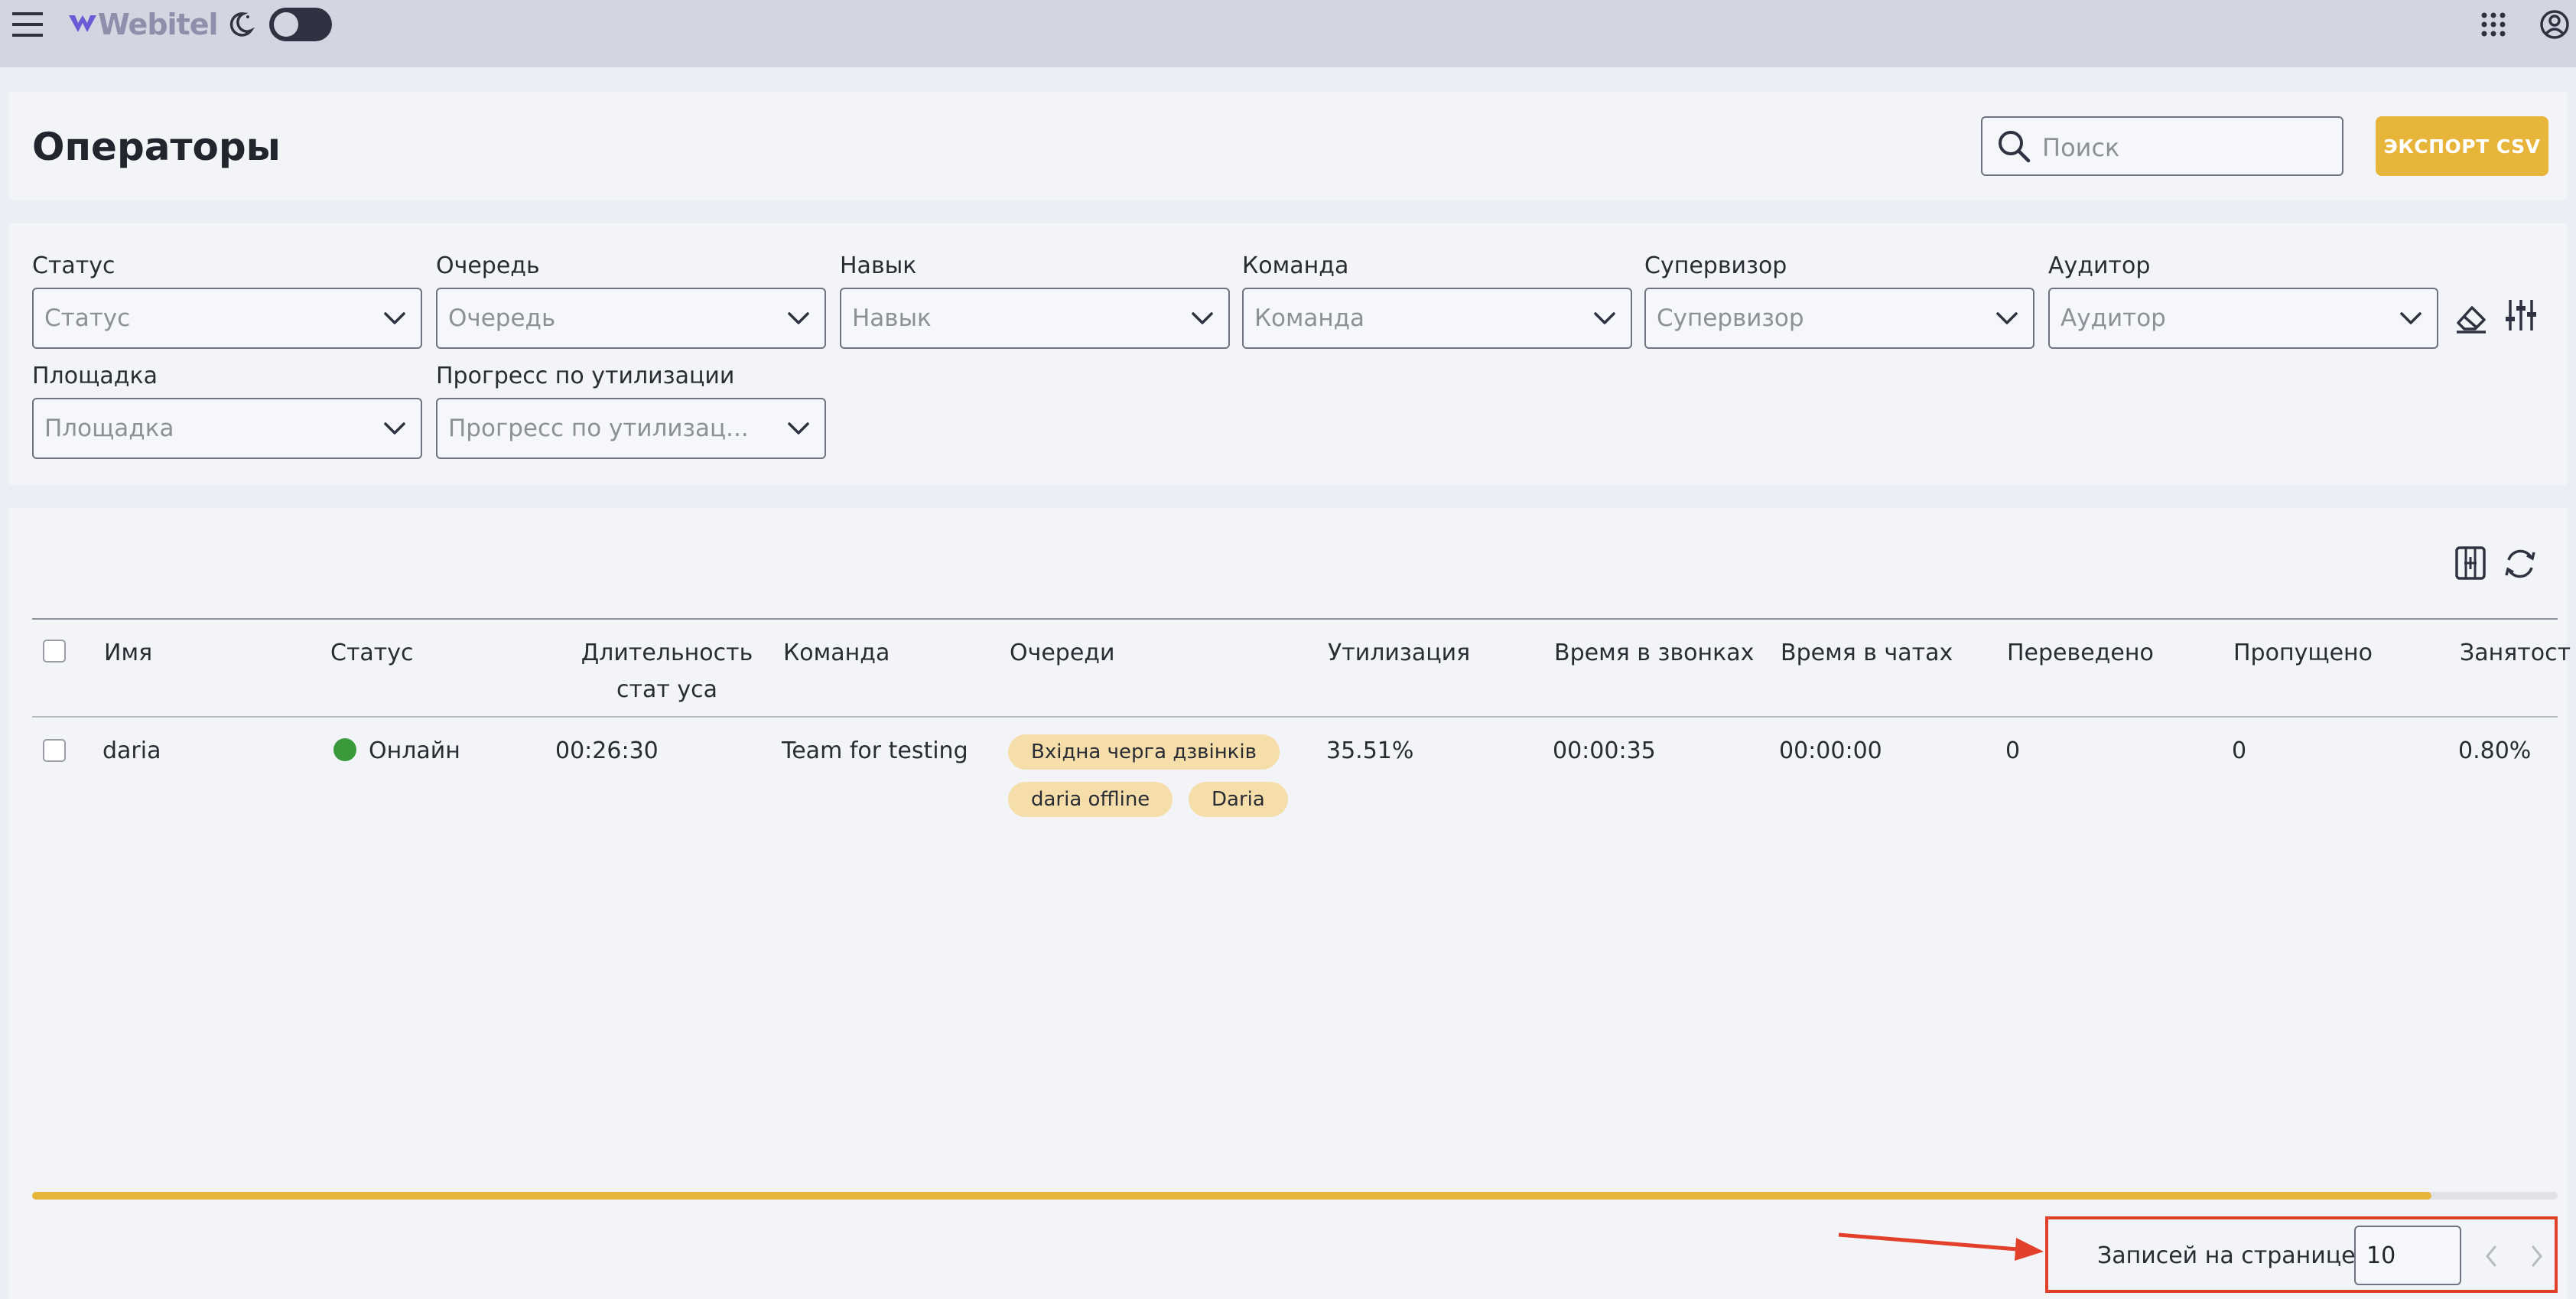  Describe the element at coordinates (87, 318) in the screenshot. I see `filter-status-placeholder: Статус` at that location.